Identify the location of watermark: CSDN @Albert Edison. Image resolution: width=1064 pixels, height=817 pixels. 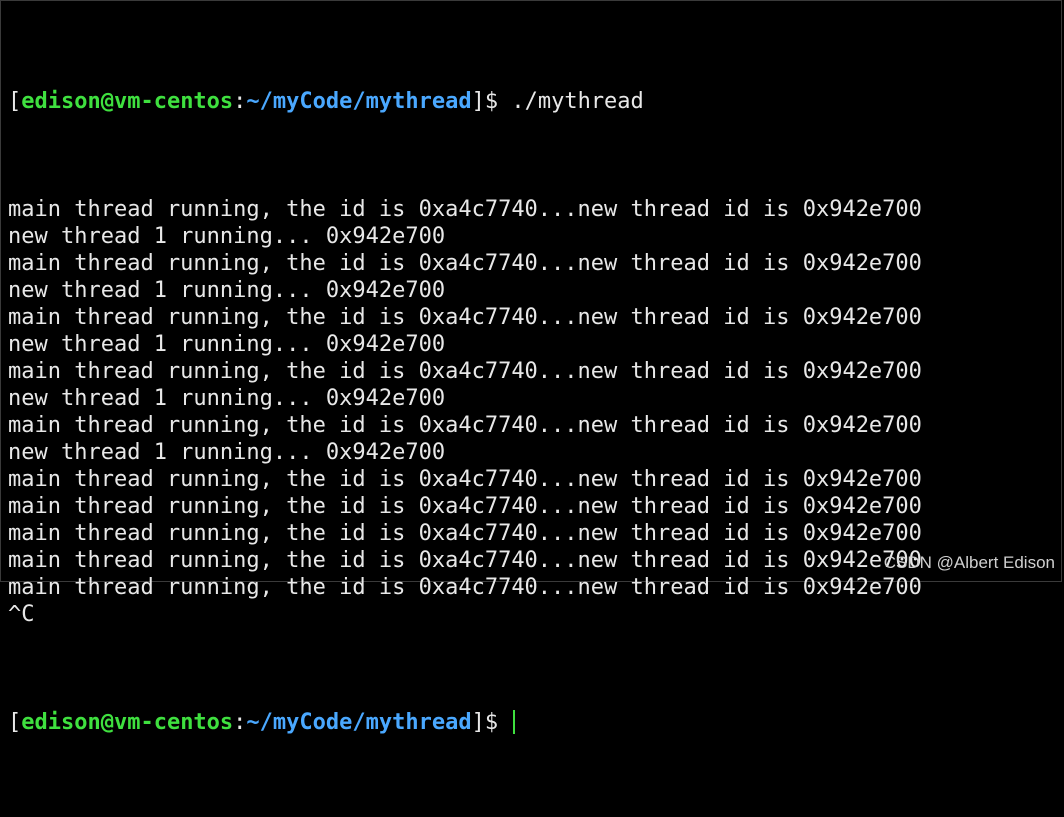
(969, 562).